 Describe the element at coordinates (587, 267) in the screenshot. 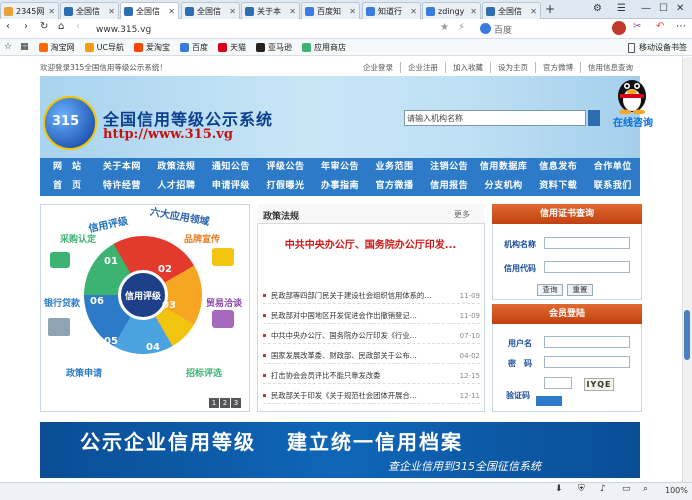

I see `credit-code-input` at that location.